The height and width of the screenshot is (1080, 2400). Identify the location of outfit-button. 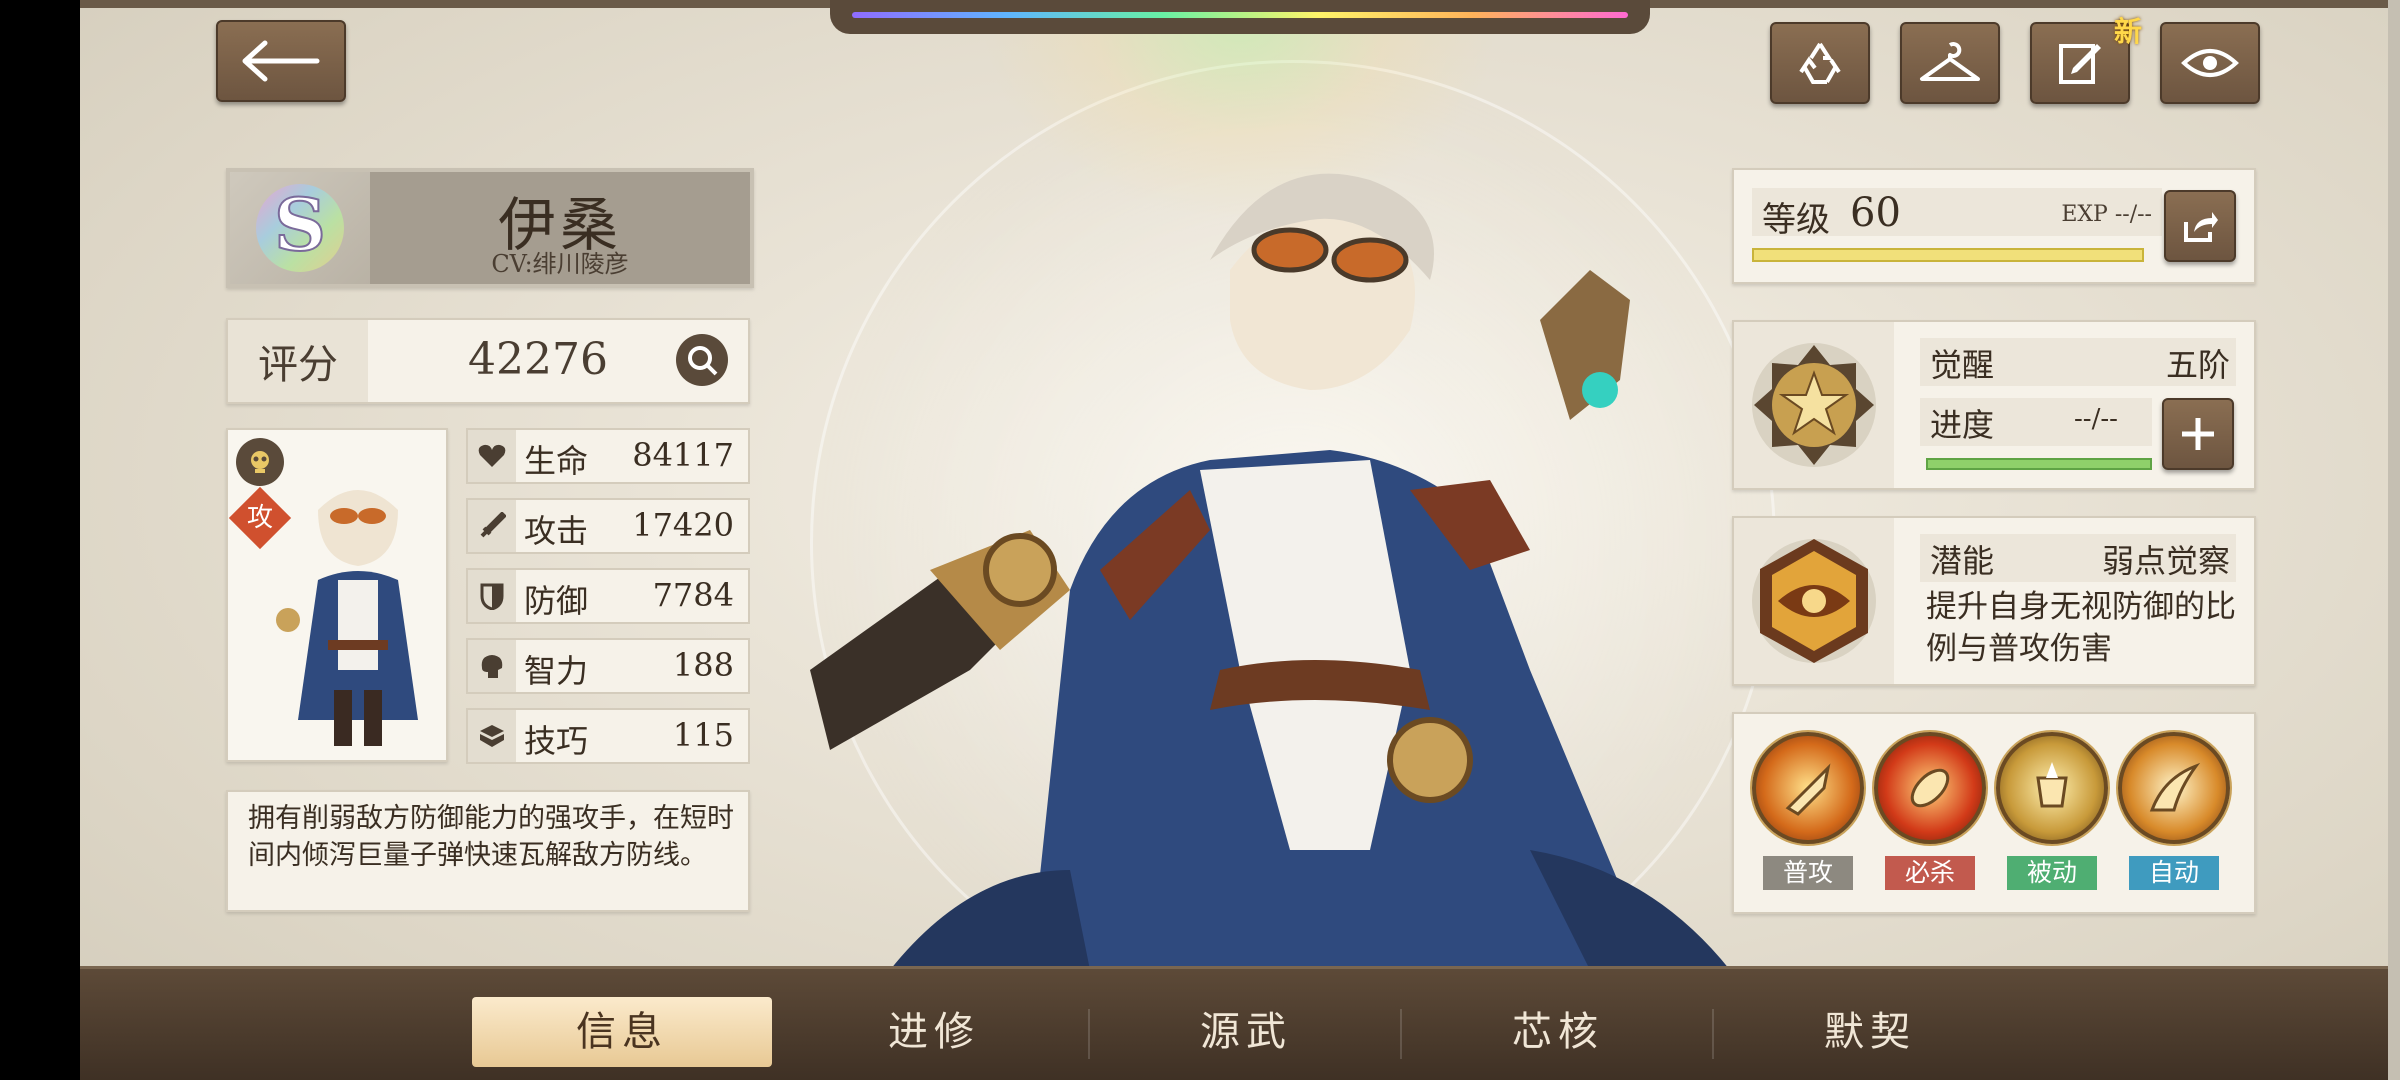
(1950, 63).